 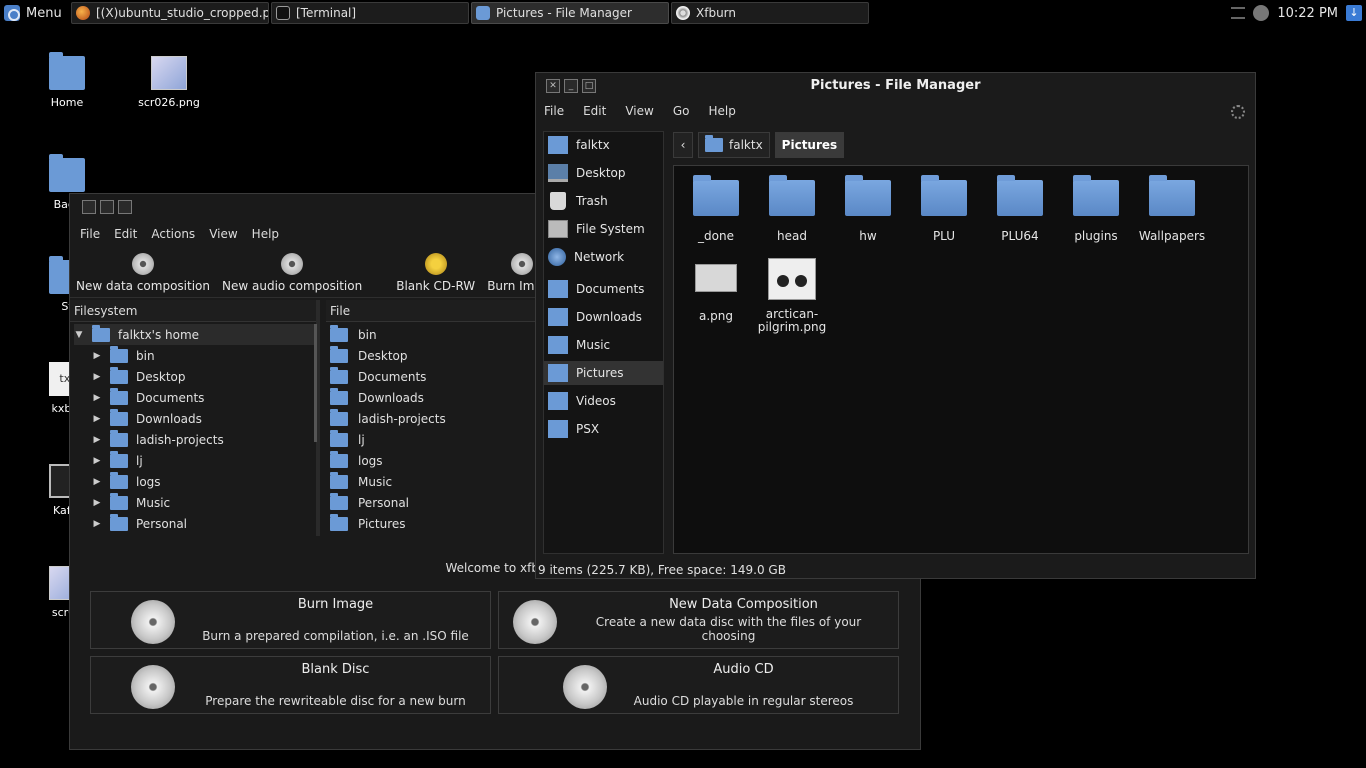 What do you see at coordinates (378, 376) in the screenshot?
I see `file-row: Documents` at bounding box center [378, 376].